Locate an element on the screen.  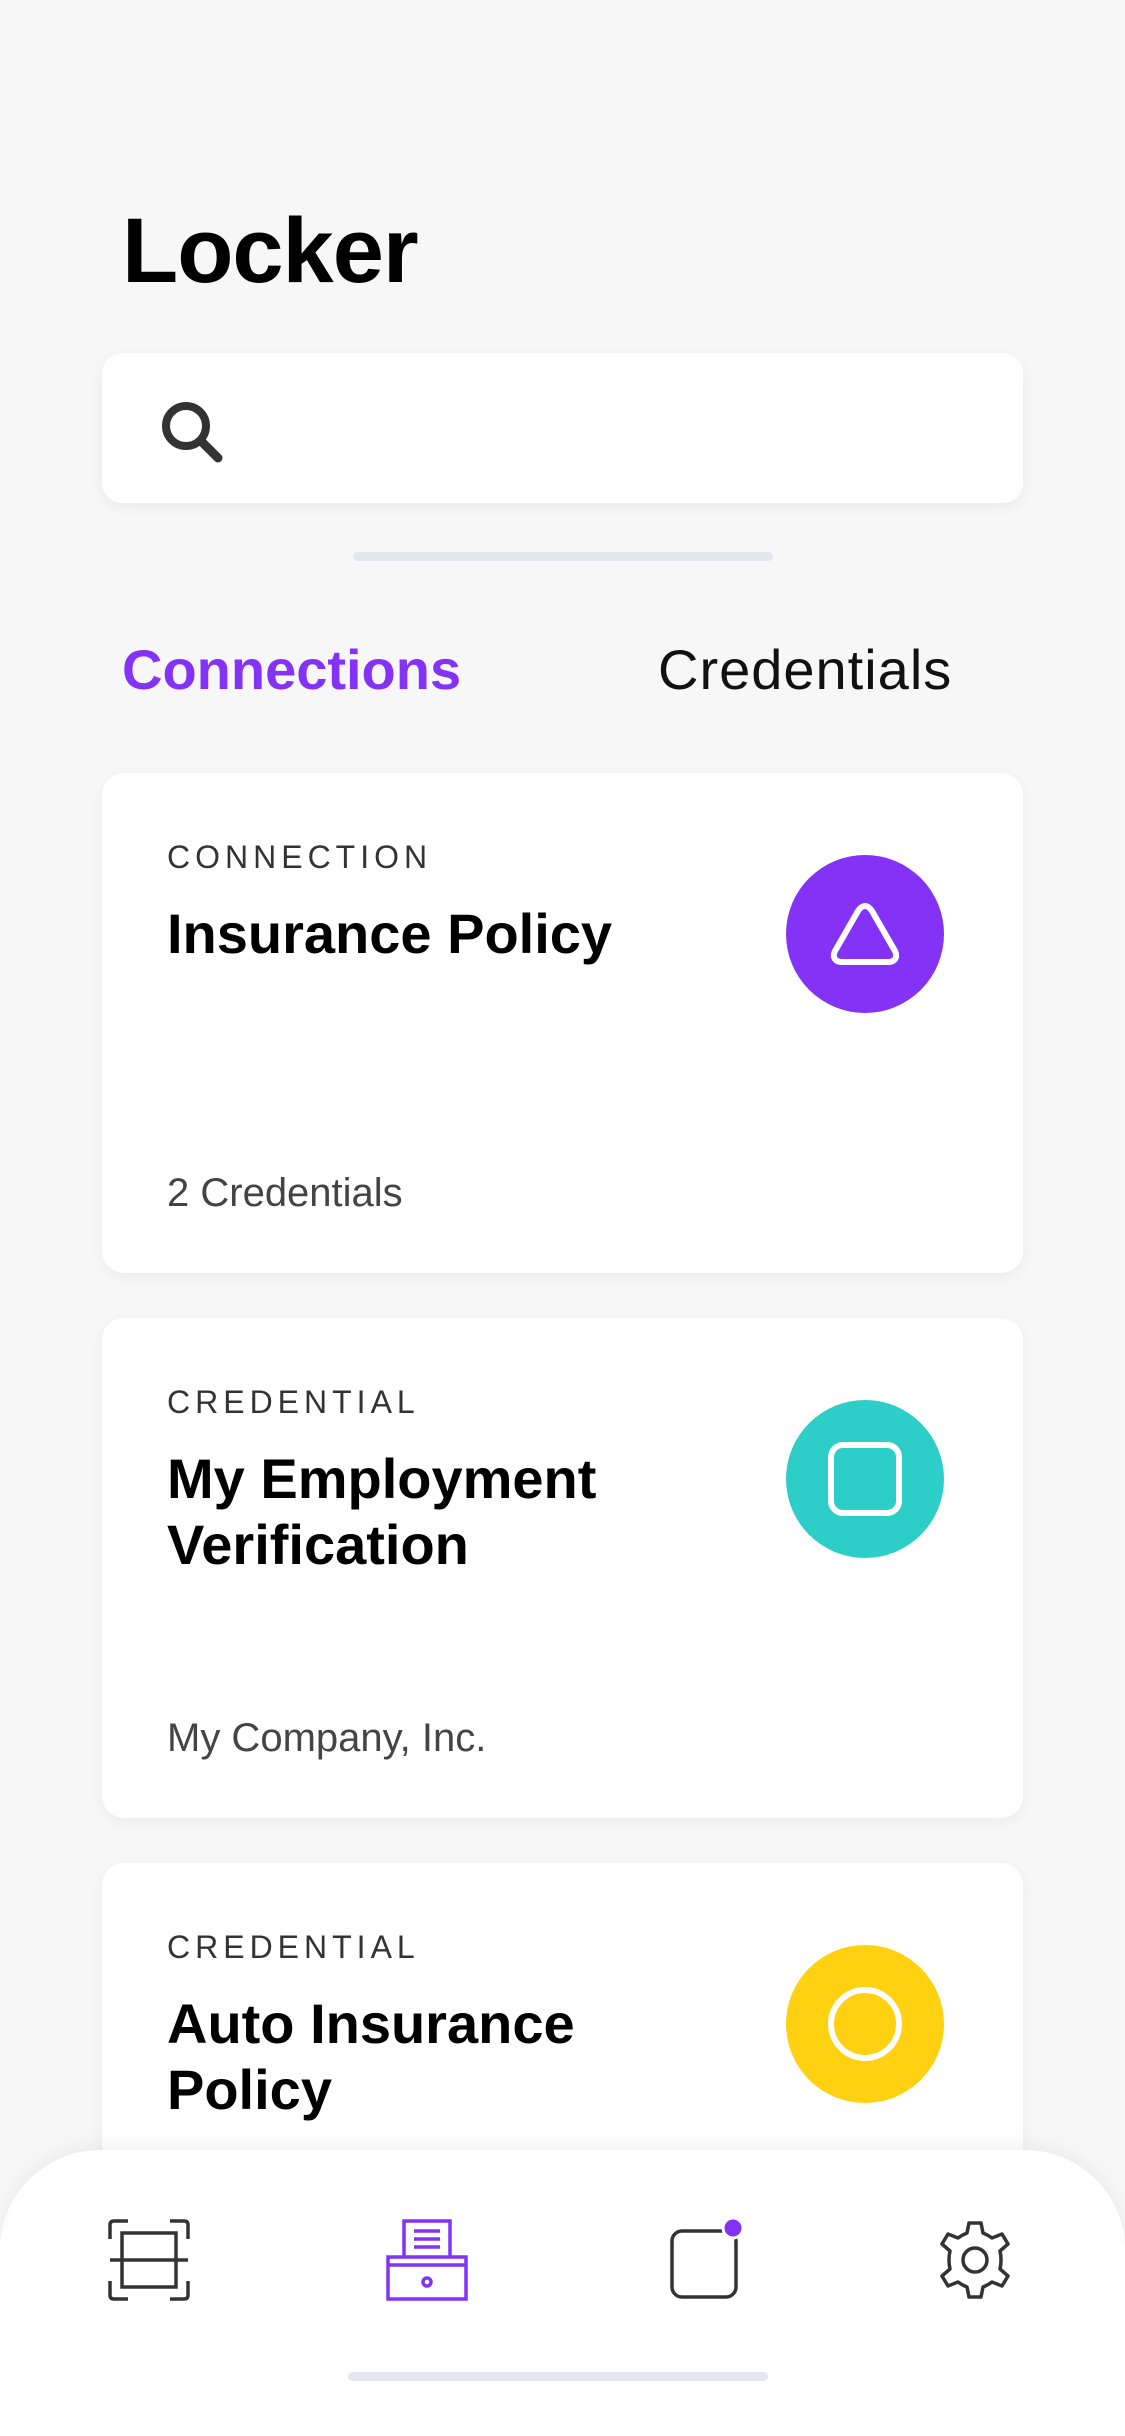
bottom-tab-bar is located at coordinates (562, 2293).